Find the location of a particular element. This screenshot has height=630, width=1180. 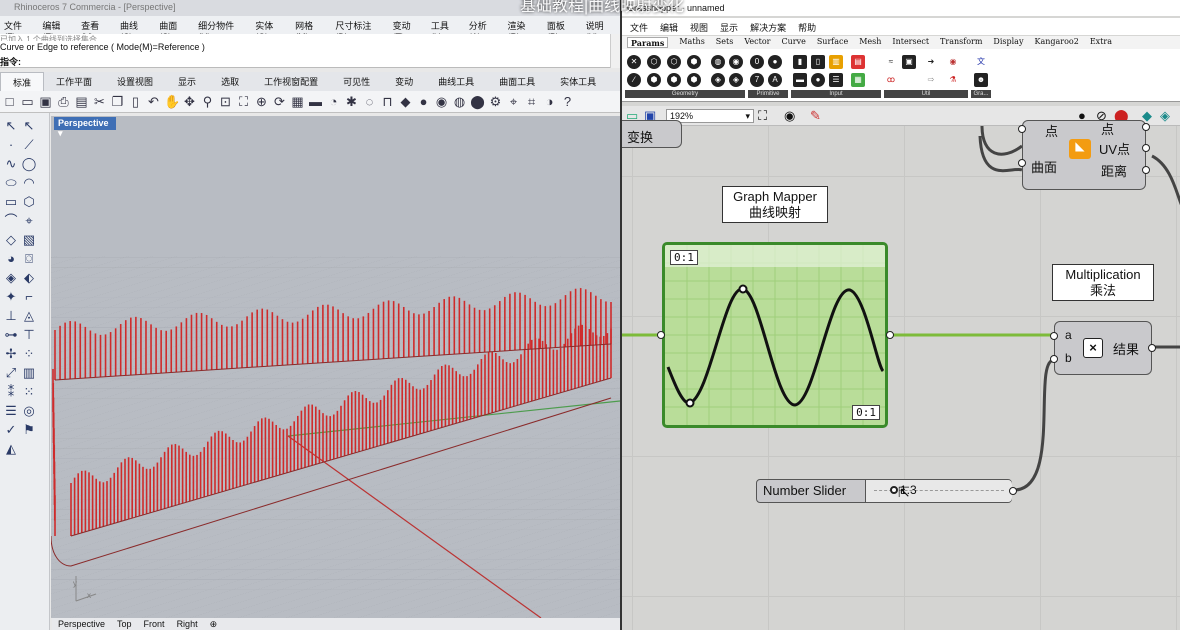

layer-icon: ◆ is located at coordinates (405, 101).